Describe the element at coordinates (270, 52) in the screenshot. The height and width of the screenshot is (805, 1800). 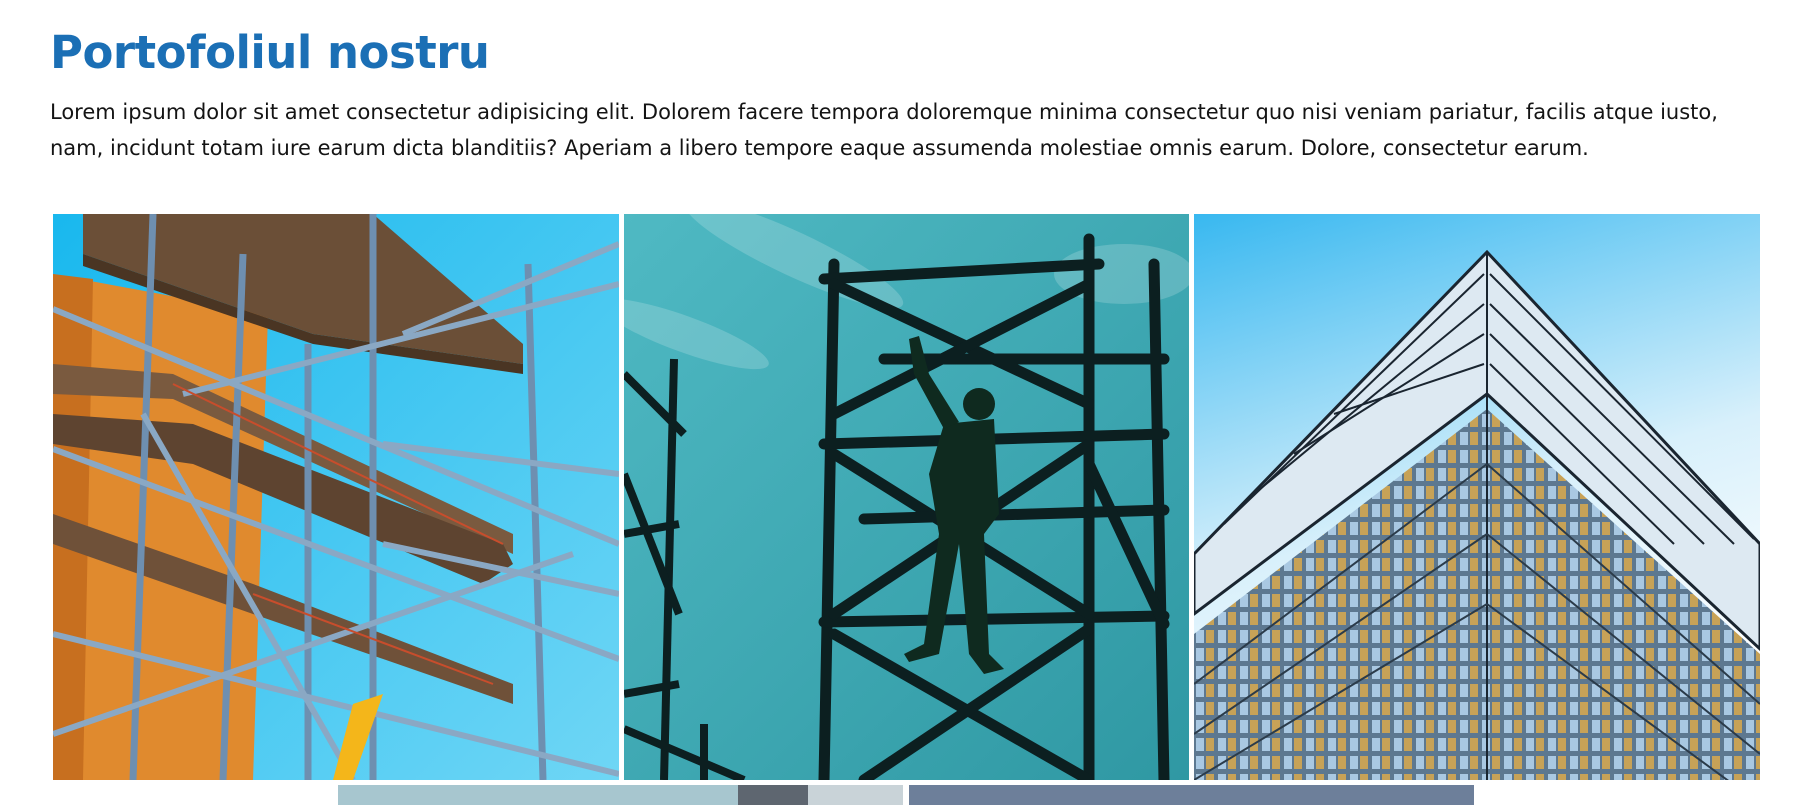
I see `page-title: Portofoliul nostru` at that location.